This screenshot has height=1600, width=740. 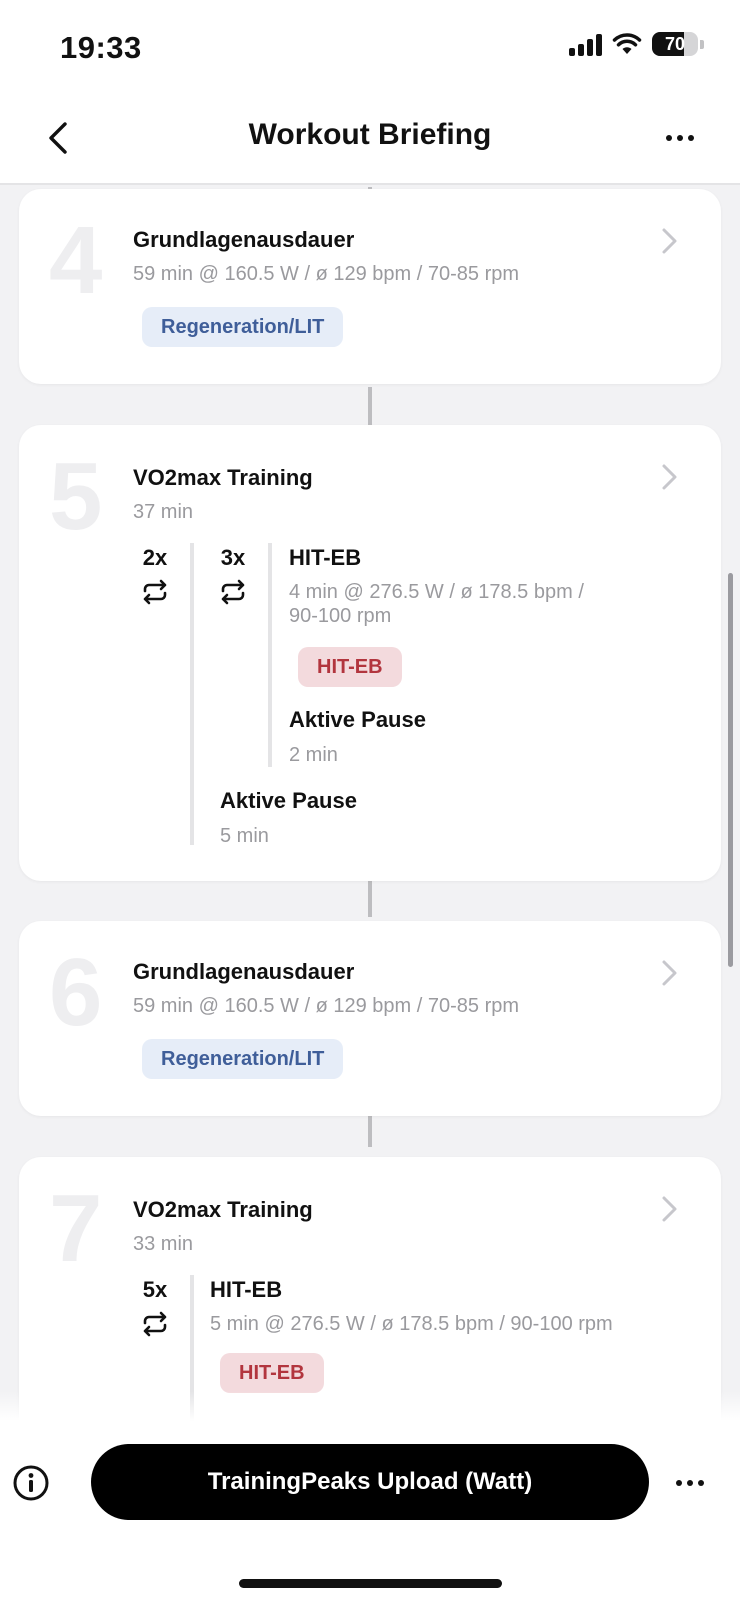 I want to click on scroll-fade, so click(x=370, y=1406).